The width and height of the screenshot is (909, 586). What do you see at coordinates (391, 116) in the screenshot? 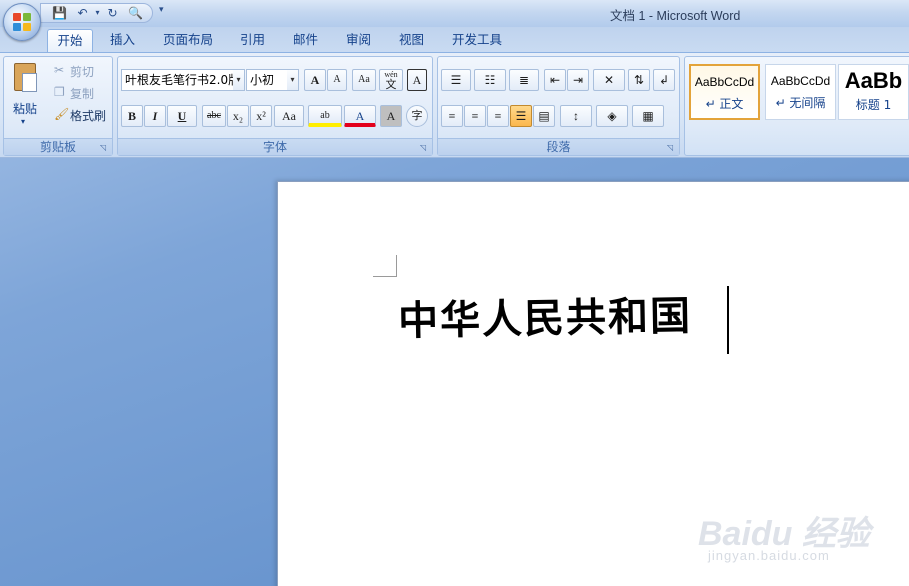
I see `character-shading-button: A` at bounding box center [391, 116].